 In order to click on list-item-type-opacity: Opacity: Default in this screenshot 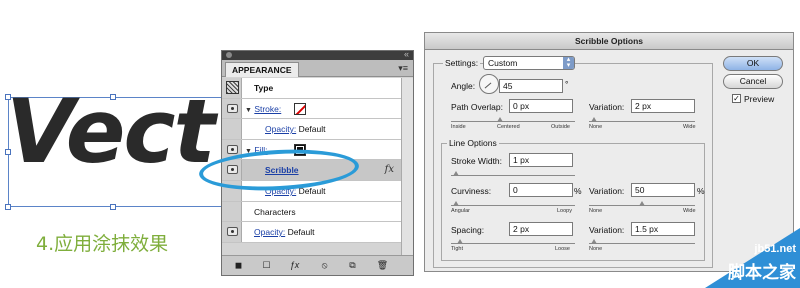, I will do `click(312, 232)`.